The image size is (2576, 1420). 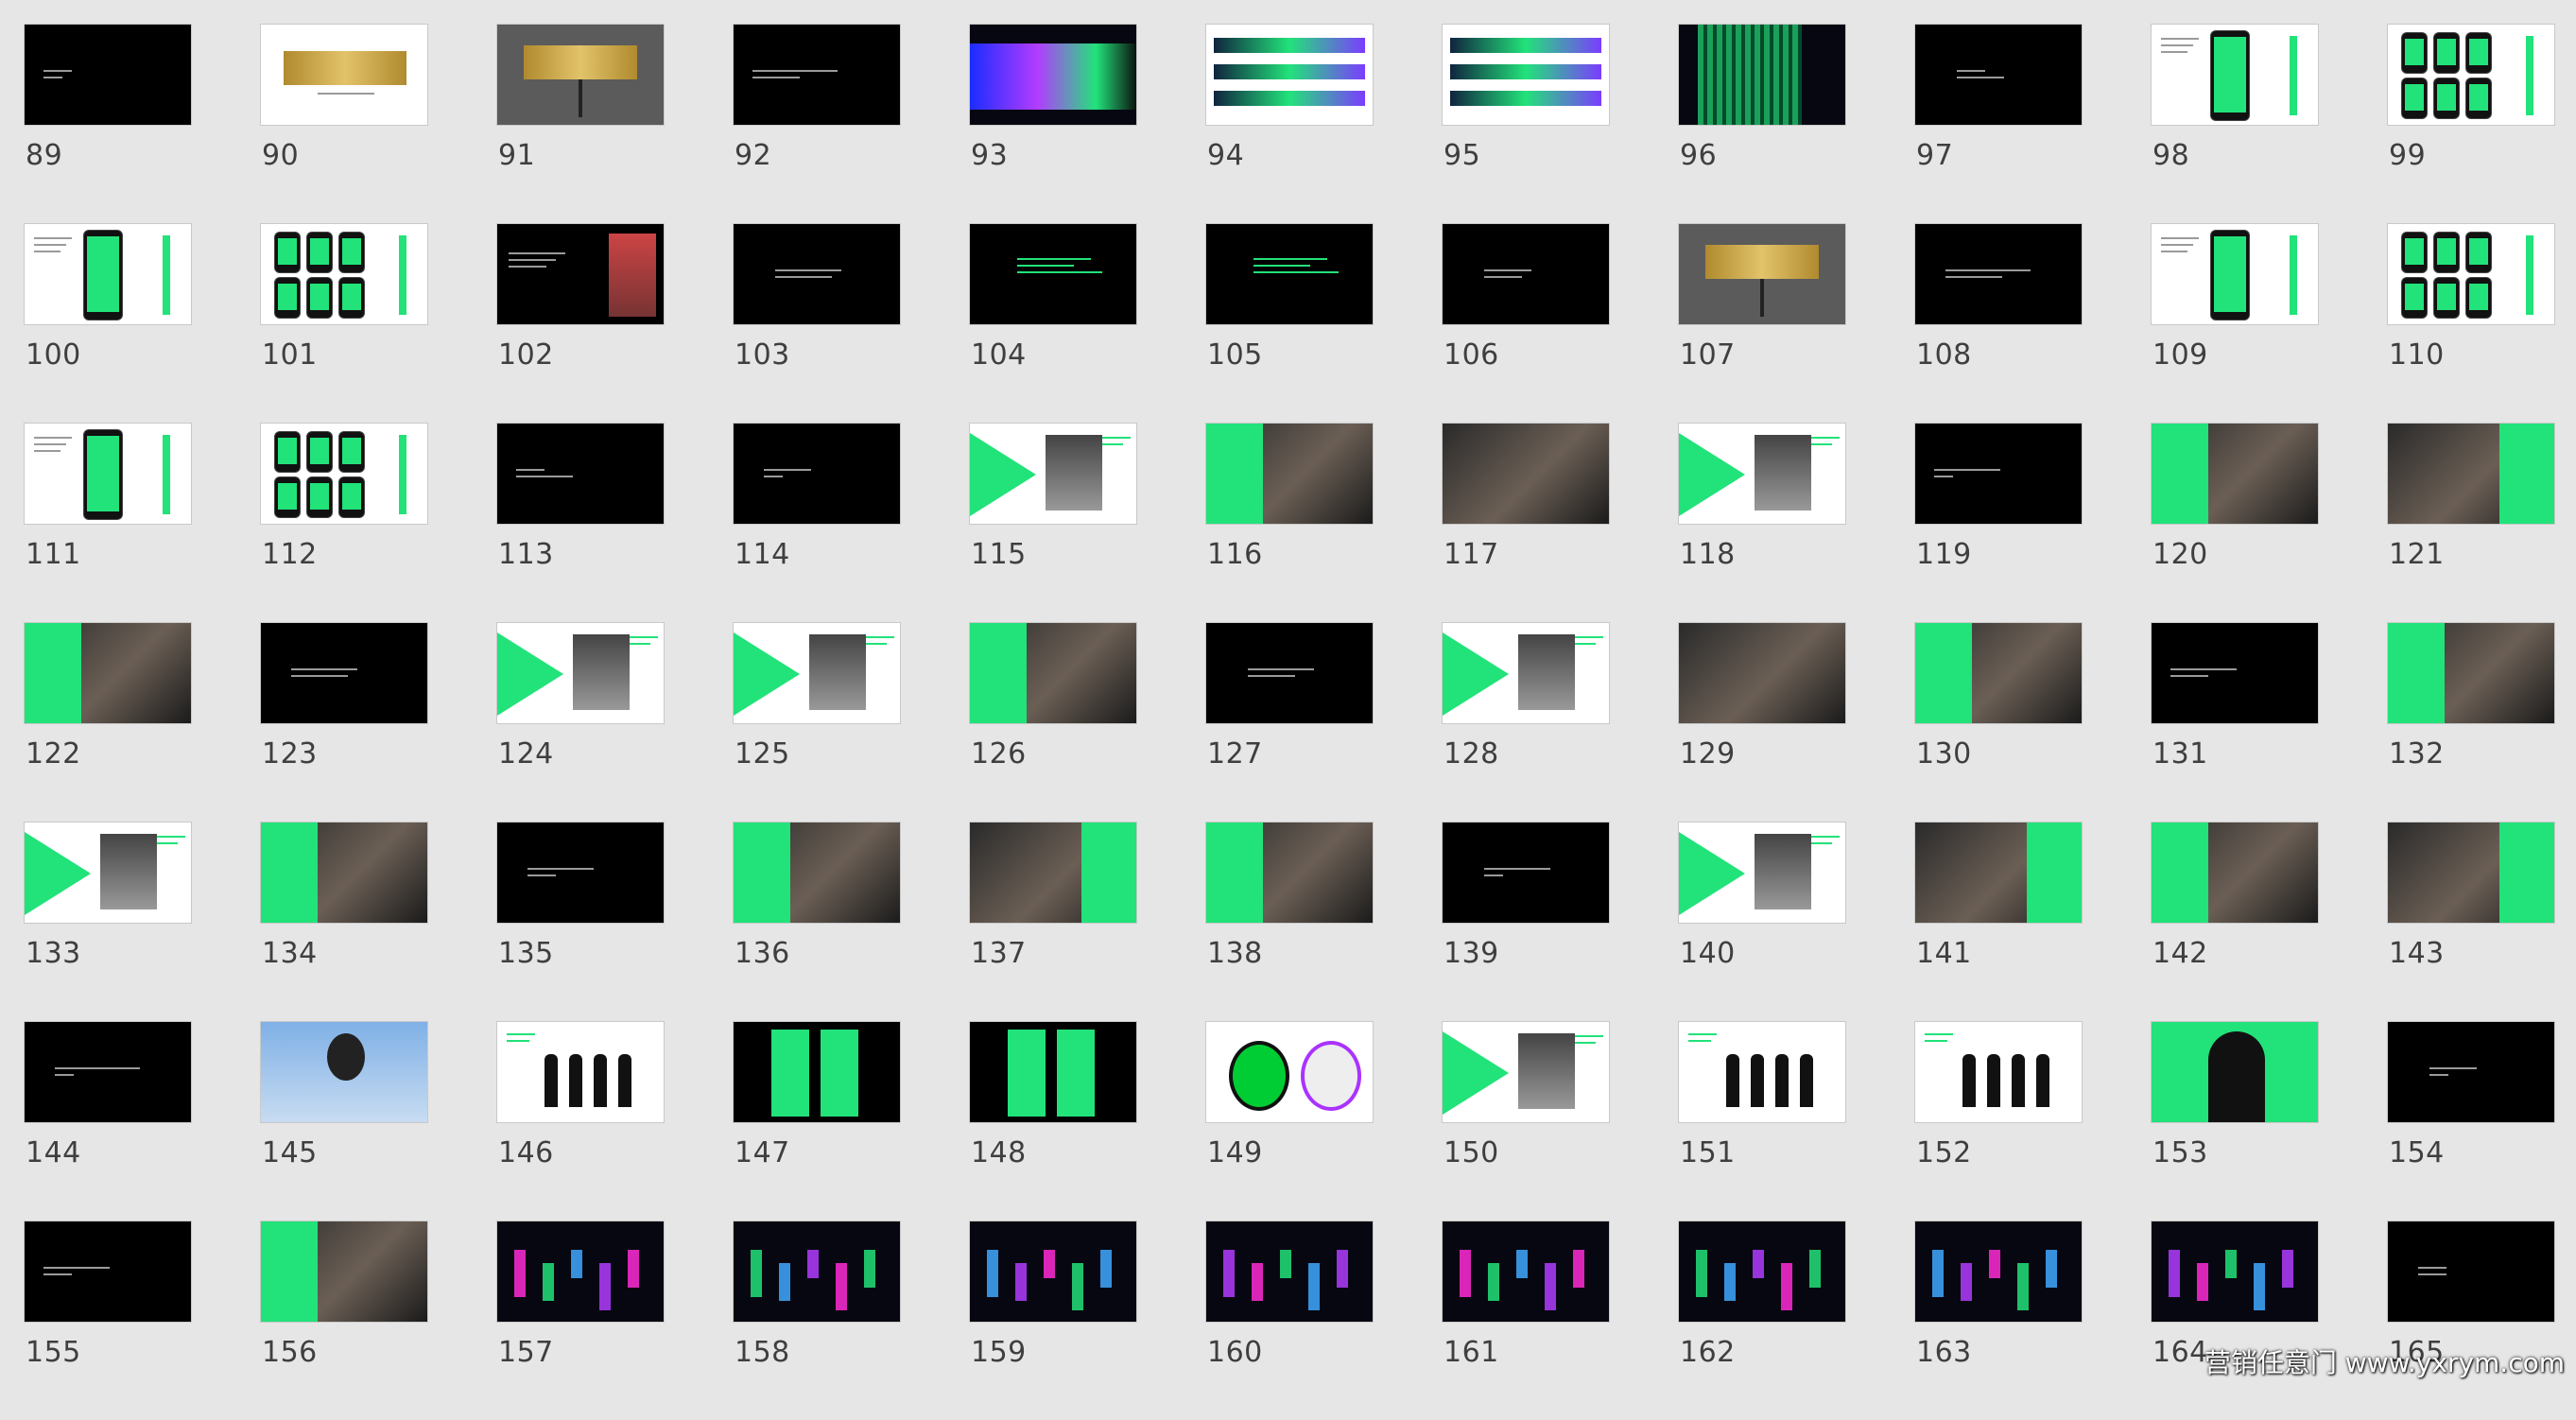 What do you see at coordinates (580, 123) in the screenshot?
I see `slide-thumbnail-91: 91` at bounding box center [580, 123].